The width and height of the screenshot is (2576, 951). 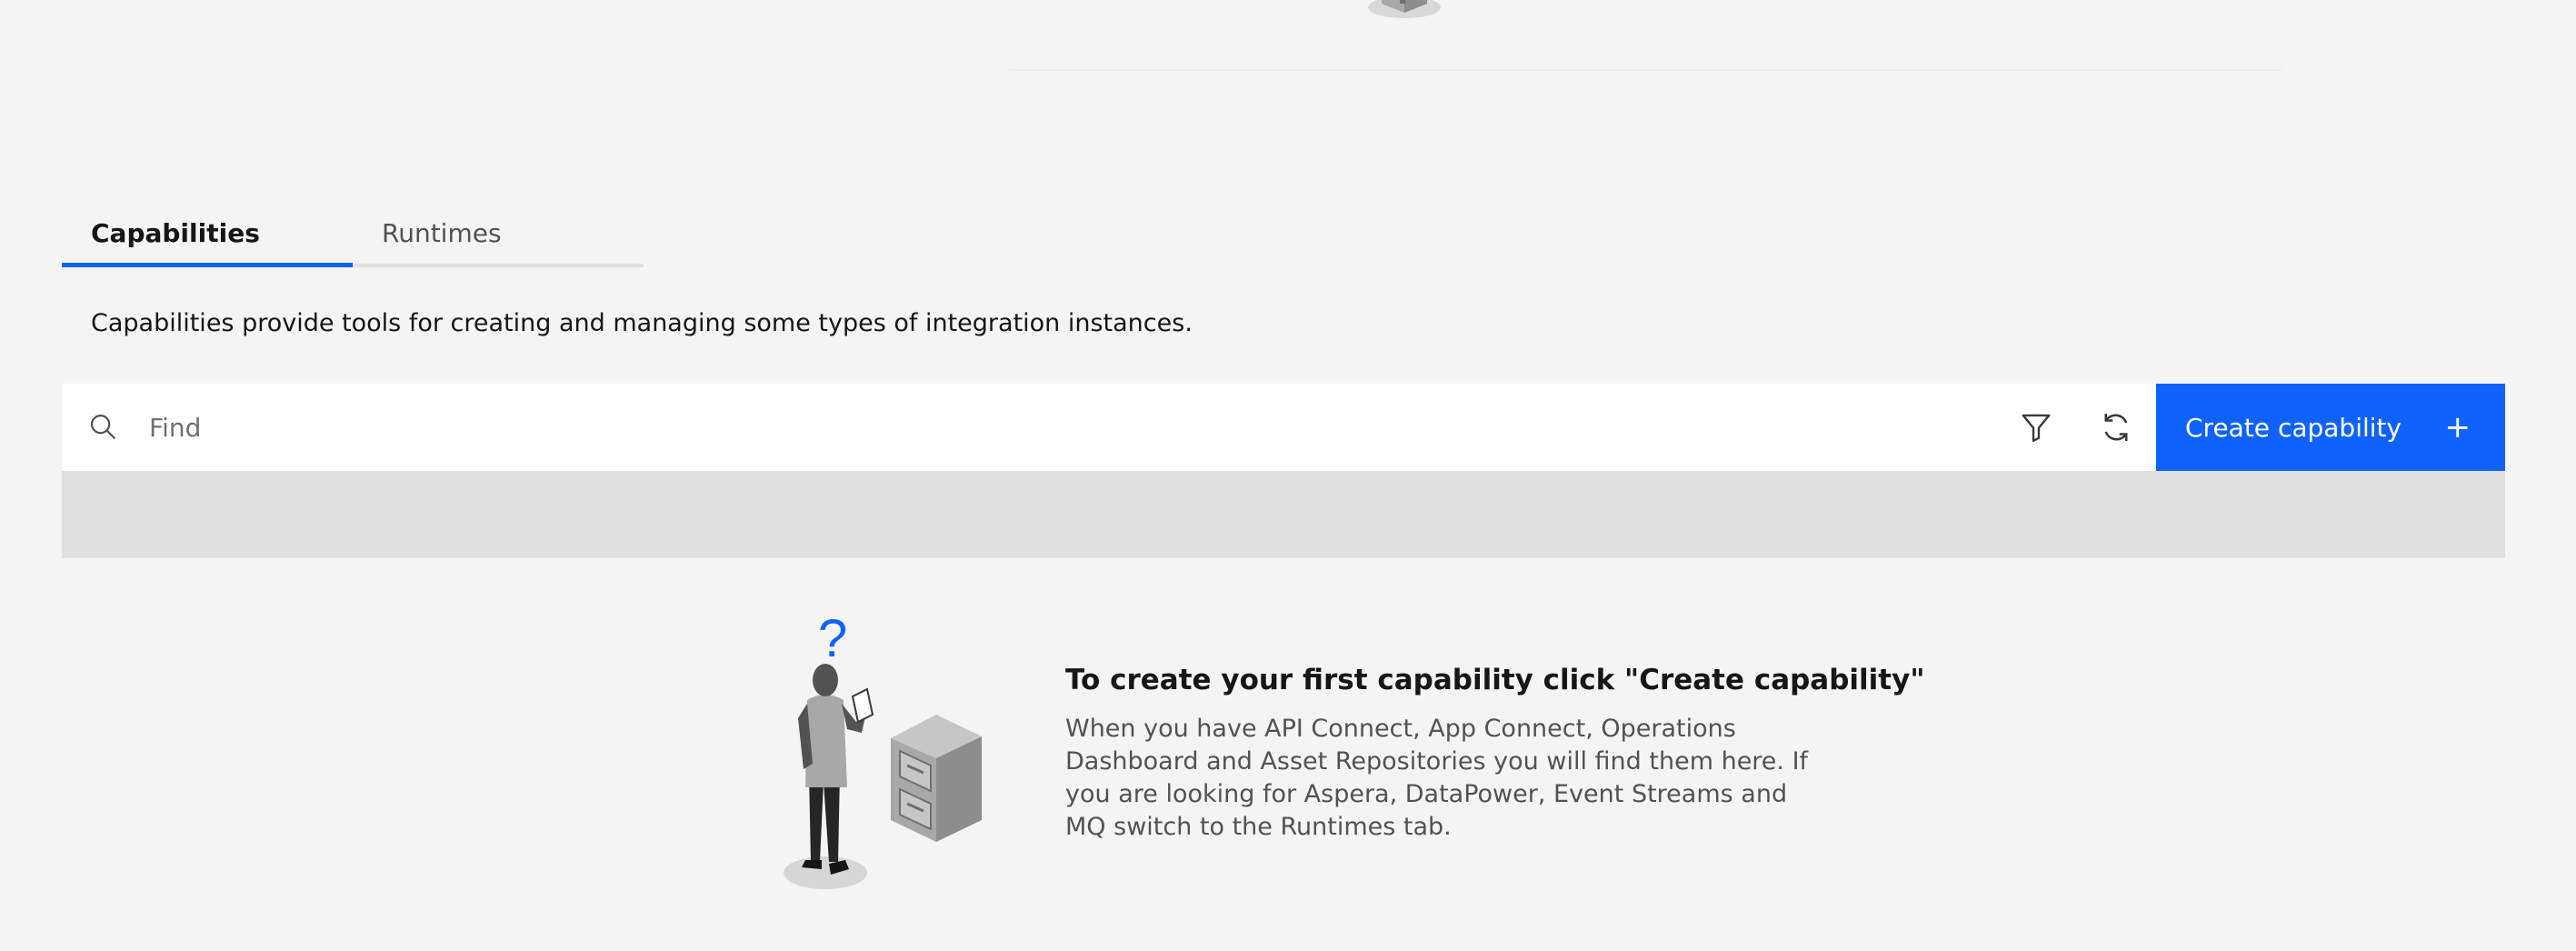 I want to click on tab-list: Capabilities Runtimes, so click(x=353, y=237).